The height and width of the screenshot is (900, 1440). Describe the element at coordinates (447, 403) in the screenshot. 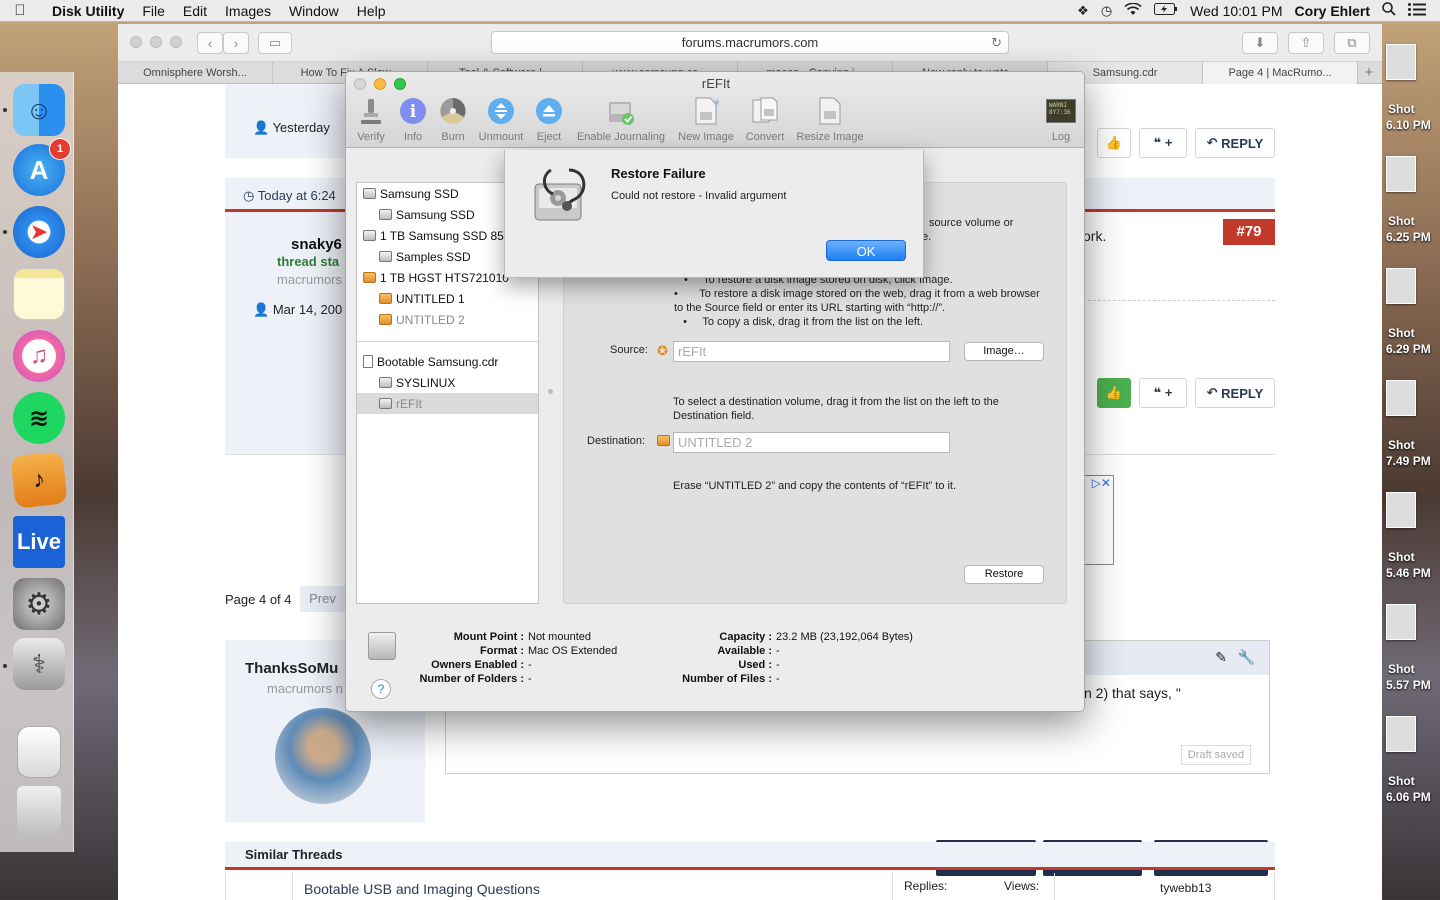

I see `volume-item-selected: rEFIt` at that location.